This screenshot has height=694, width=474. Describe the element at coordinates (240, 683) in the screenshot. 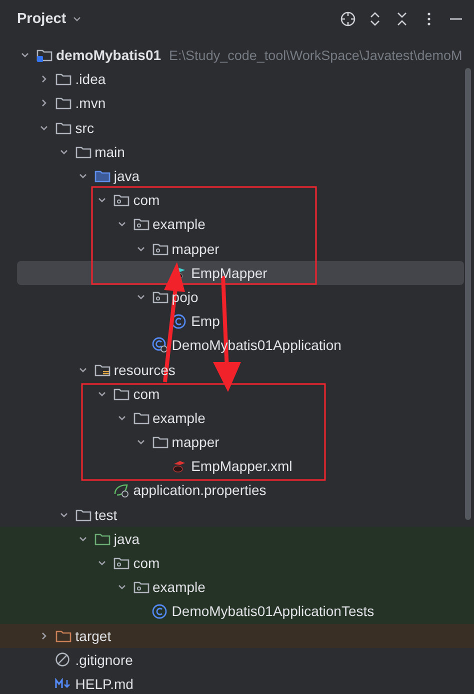

I see `tree-item: HELP.md` at that location.